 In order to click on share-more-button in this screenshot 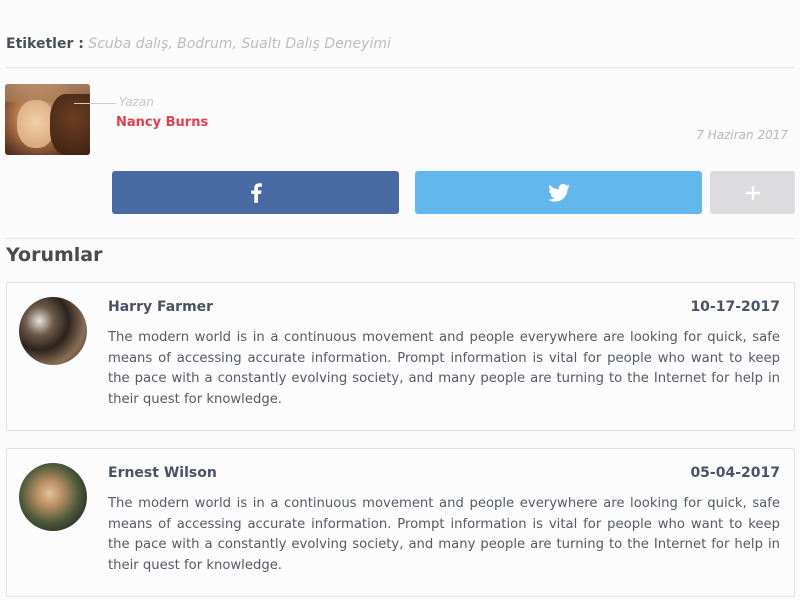, I will do `click(752, 192)`.